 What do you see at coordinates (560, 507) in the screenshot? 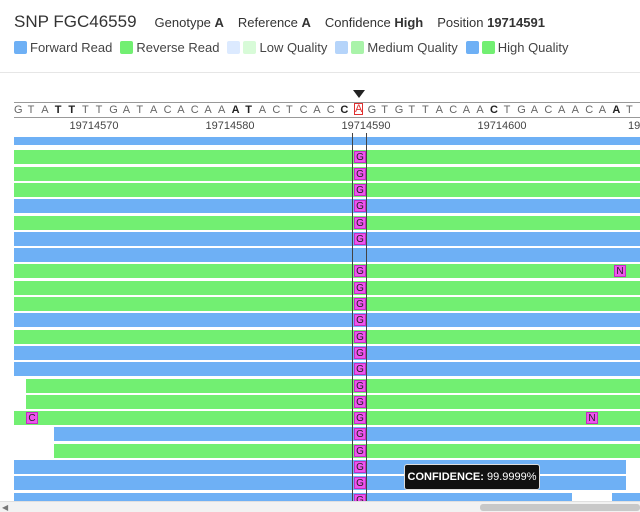
I see `scrollbar-thumb` at bounding box center [560, 507].